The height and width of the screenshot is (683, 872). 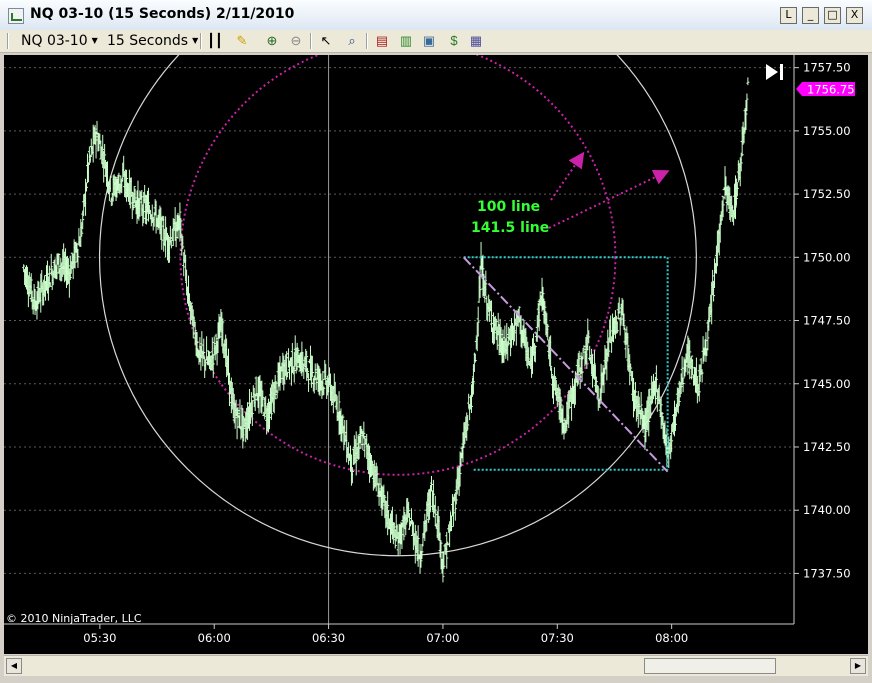 I want to click on zoom-in-icon: ⊕, so click(x=272, y=41).